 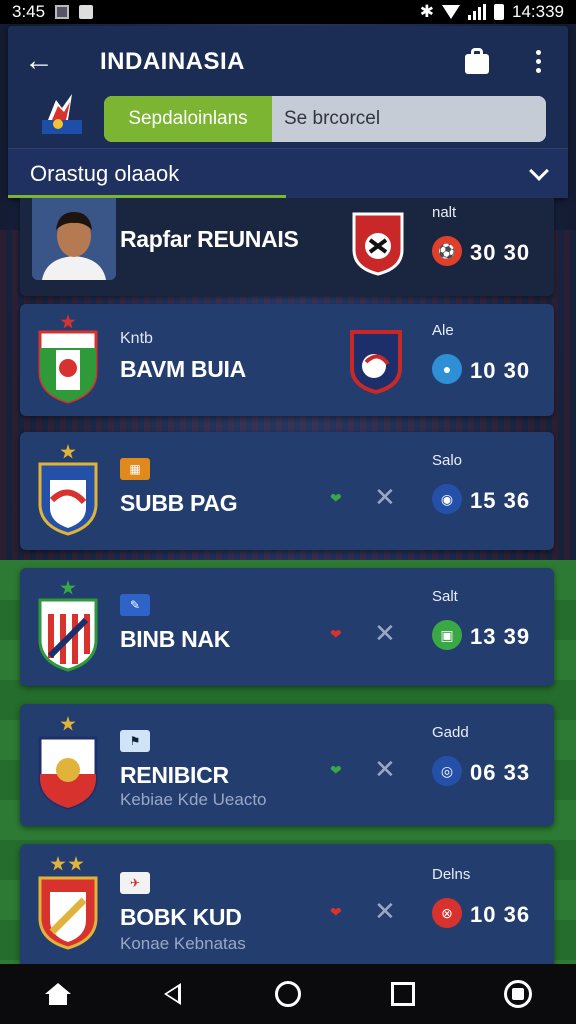 I want to click on ball-icon: ●, so click(x=447, y=369).